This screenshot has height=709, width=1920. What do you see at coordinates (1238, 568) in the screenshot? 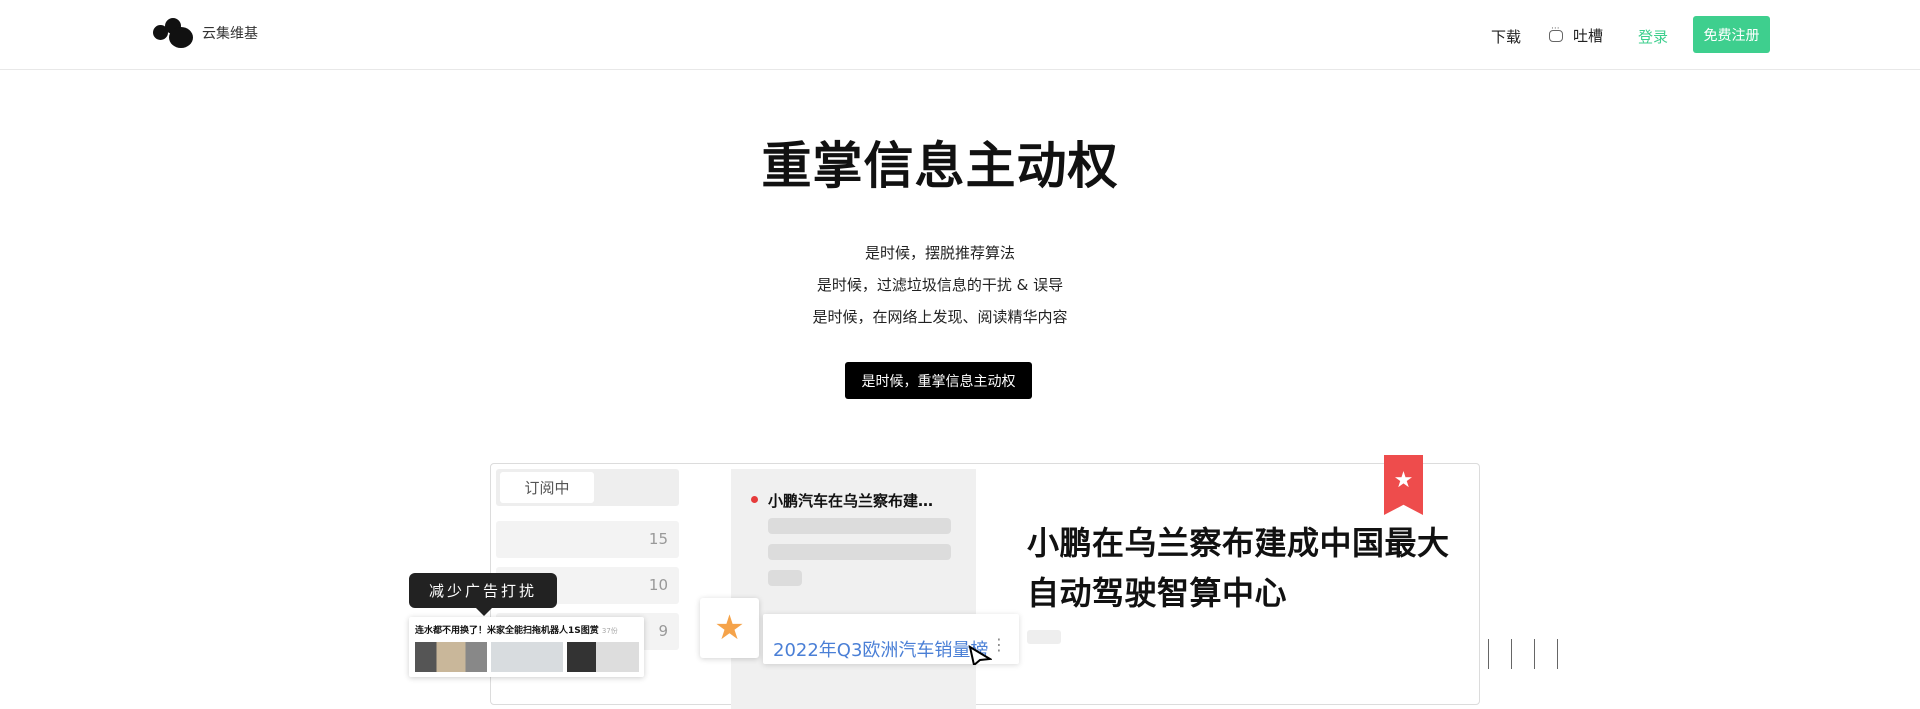
I see `article-title: 小鹏在乌兰察布建成中国最大自动驾驶智算中心` at bounding box center [1238, 568].